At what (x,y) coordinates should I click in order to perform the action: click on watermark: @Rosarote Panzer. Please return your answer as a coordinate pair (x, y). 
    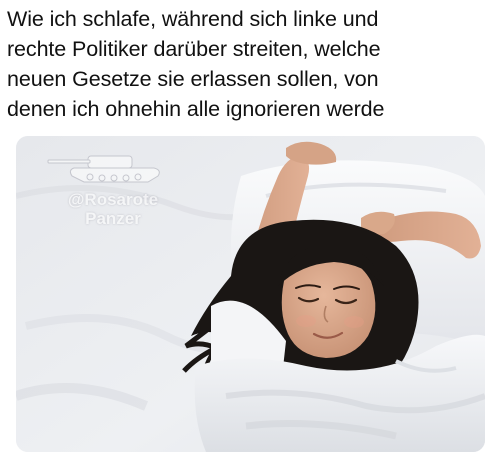
    Looking at the image, I should click on (113, 191).